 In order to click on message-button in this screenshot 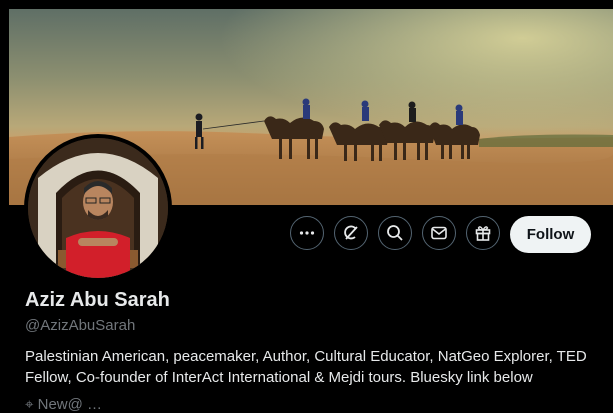, I will do `click(439, 233)`.